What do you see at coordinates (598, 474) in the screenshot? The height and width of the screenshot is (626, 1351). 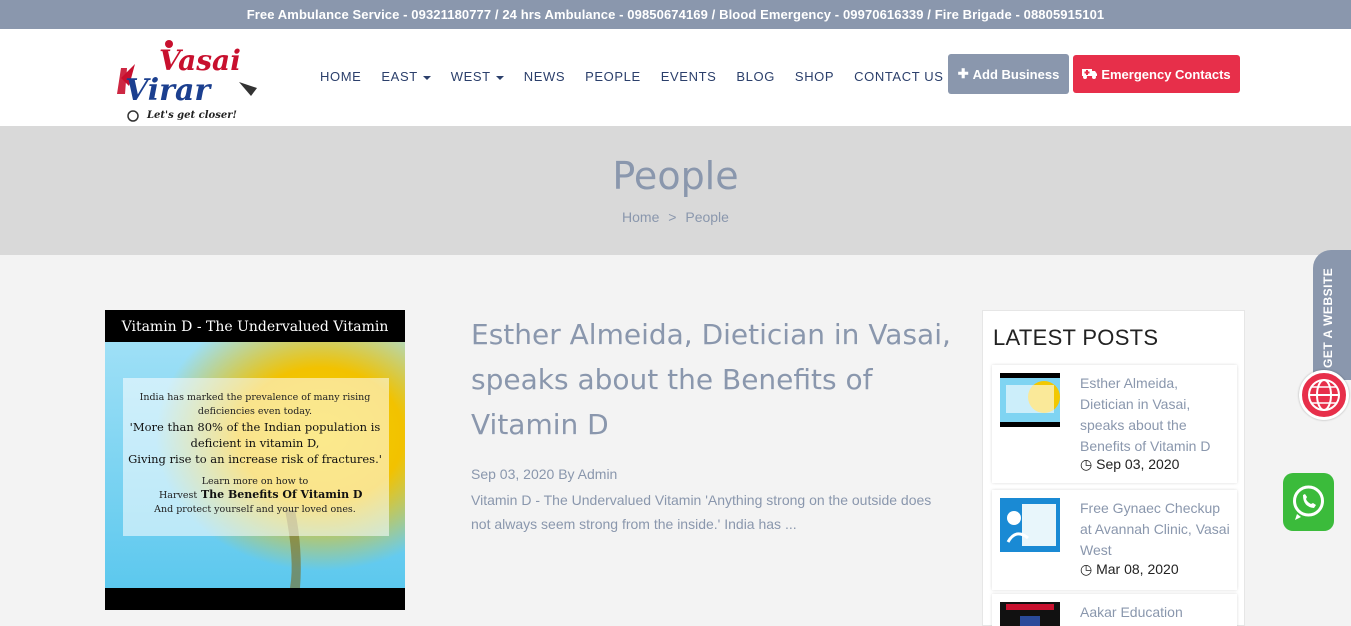 I see `post-author: Admin` at bounding box center [598, 474].